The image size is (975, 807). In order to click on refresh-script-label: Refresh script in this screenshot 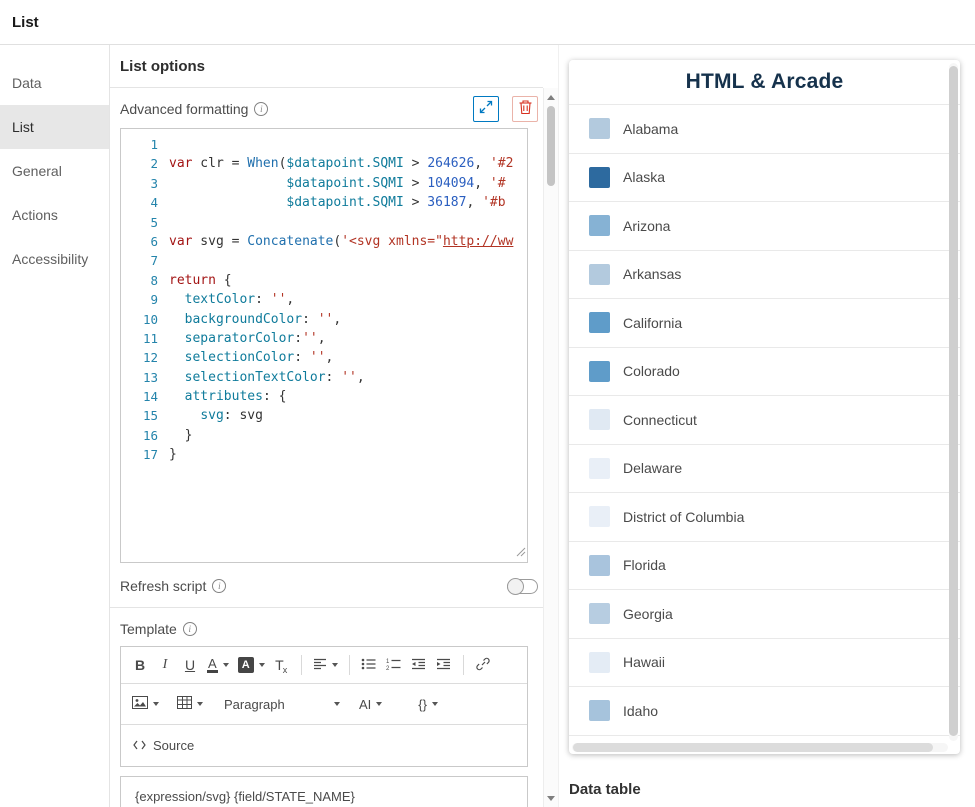, I will do `click(163, 586)`.